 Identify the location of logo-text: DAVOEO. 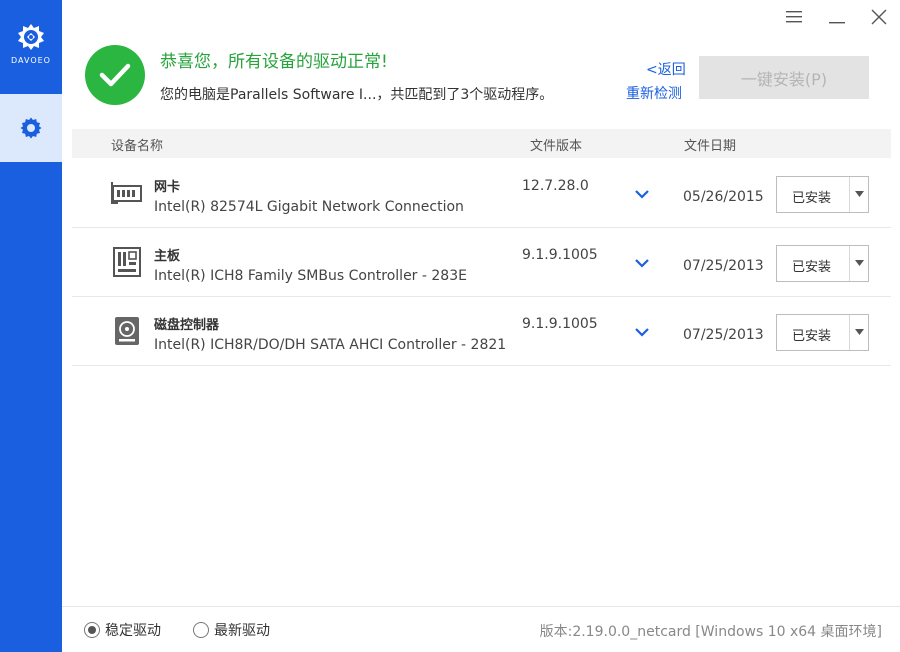
(31, 60).